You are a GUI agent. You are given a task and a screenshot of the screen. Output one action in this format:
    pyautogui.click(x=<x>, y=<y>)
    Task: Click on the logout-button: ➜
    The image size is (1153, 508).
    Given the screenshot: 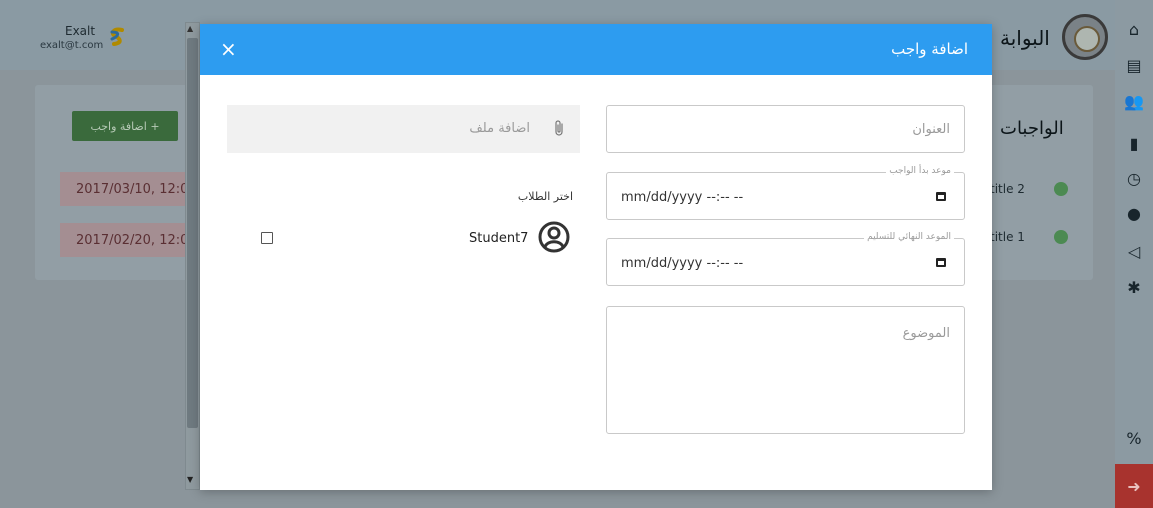 What is the action you would take?
    pyautogui.click(x=1134, y=486)
    